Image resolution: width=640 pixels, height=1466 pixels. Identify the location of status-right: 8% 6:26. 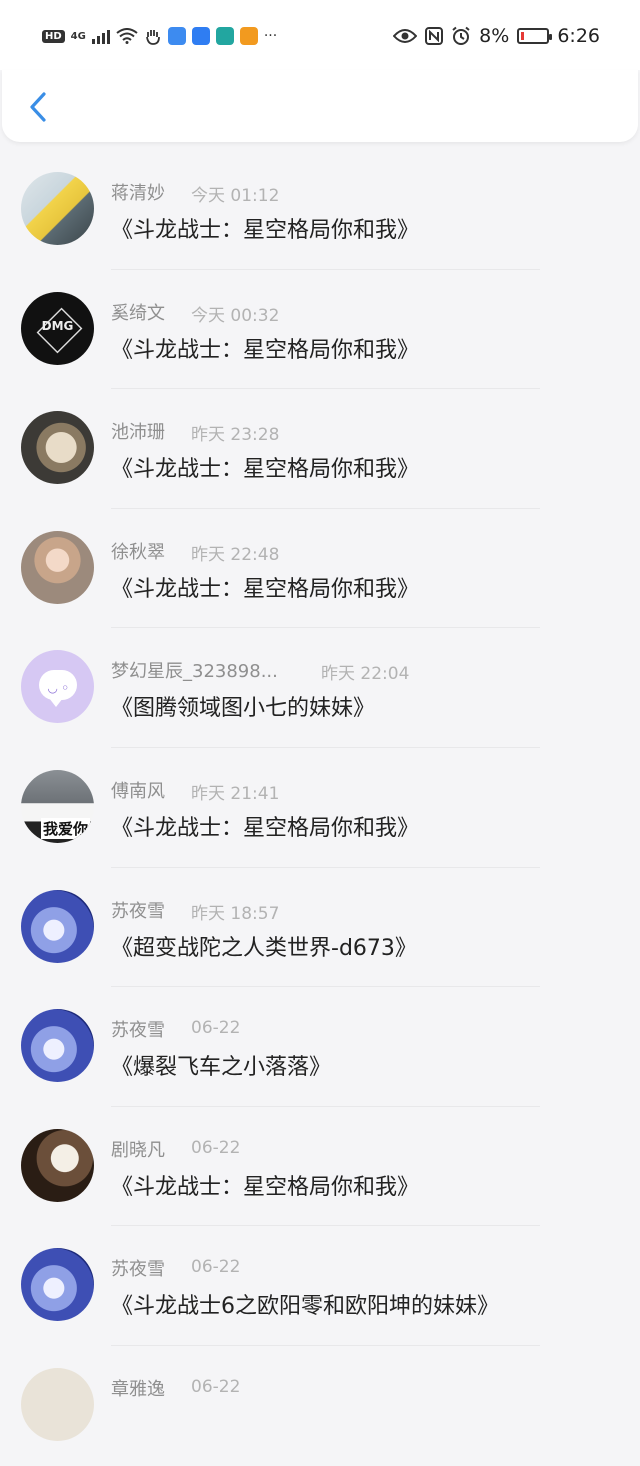
(496, 36).